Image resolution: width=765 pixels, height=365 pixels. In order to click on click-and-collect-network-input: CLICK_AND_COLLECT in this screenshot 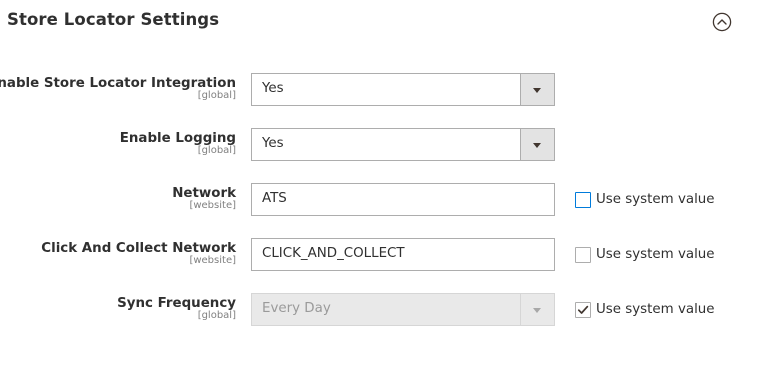, I will do `click(403, 254)`.